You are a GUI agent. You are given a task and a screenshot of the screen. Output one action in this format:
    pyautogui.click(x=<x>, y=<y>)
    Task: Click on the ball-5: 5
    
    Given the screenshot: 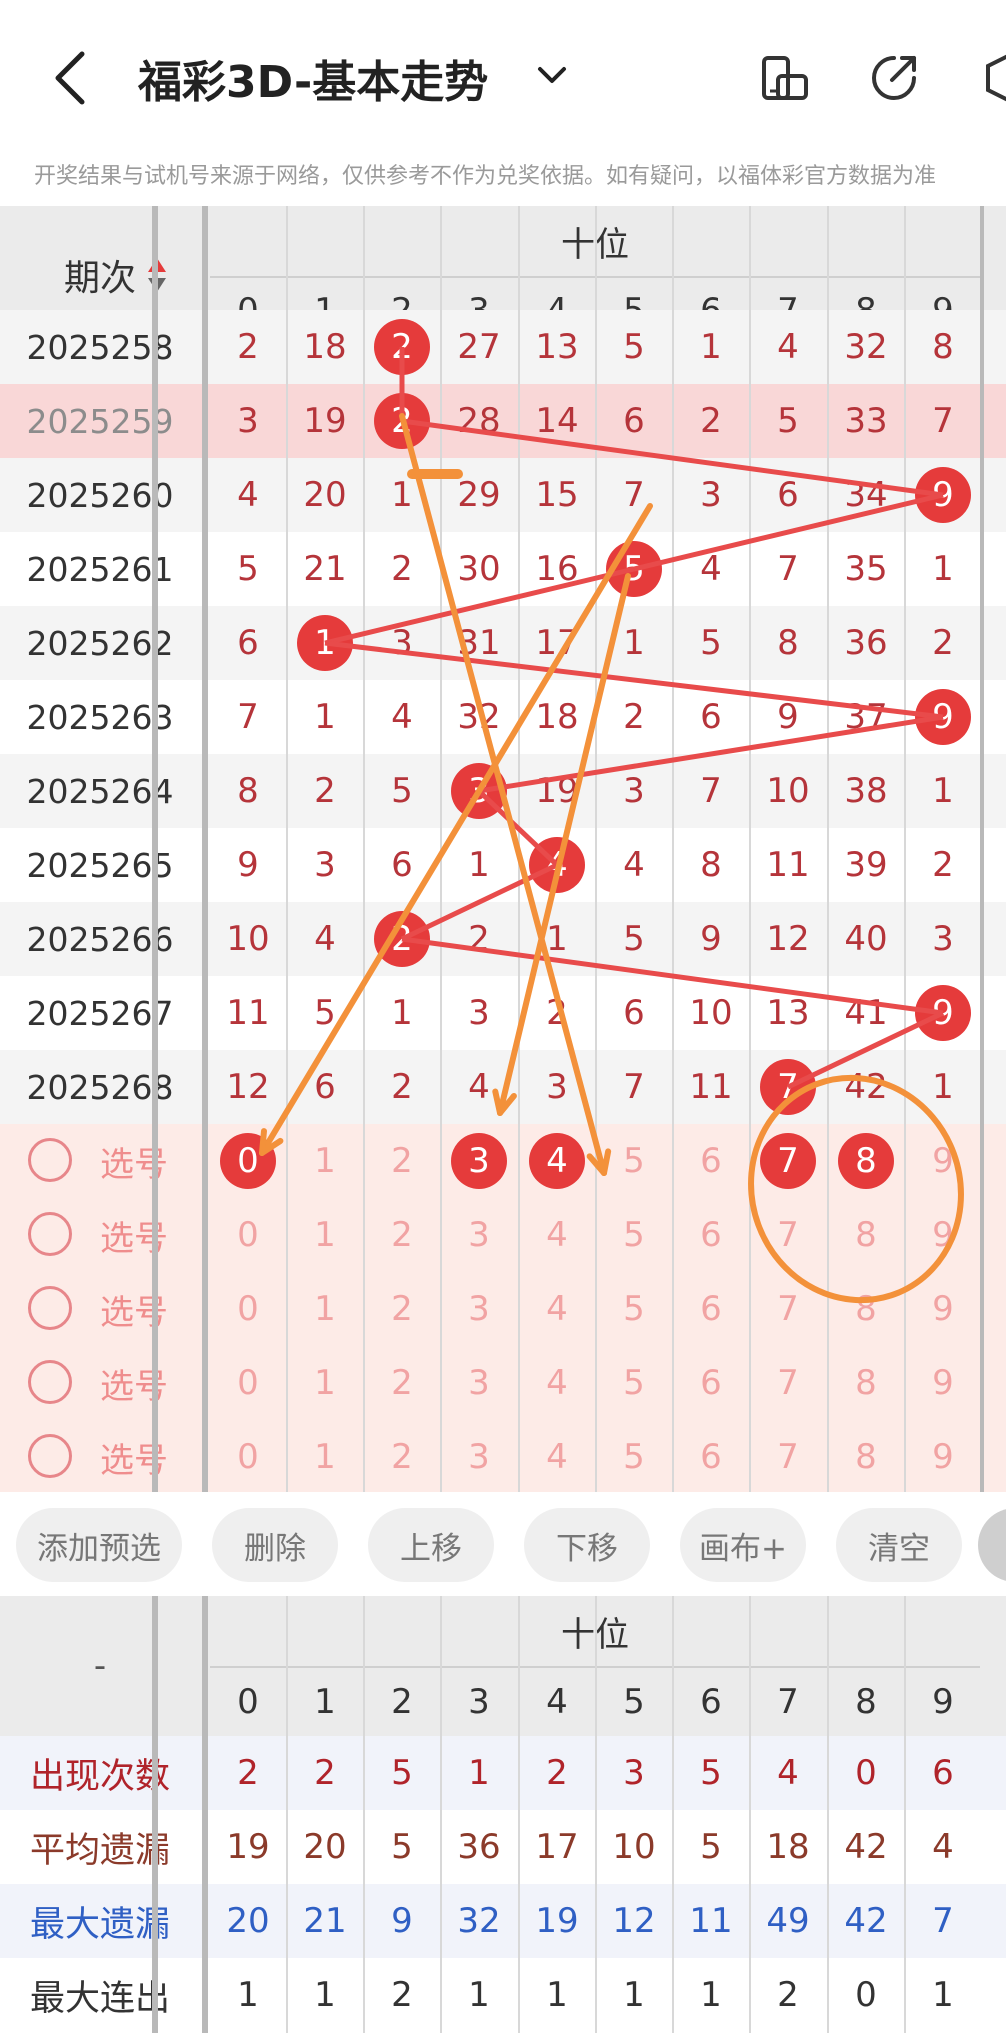 What is the action you would take?
    pyautogui.click(x=634, y=569)
    